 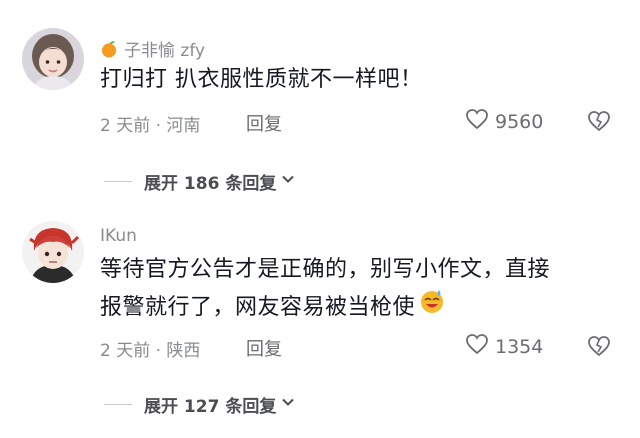 I want to click on sweat-smile-emoji-icon, so click(x=432, y=307).